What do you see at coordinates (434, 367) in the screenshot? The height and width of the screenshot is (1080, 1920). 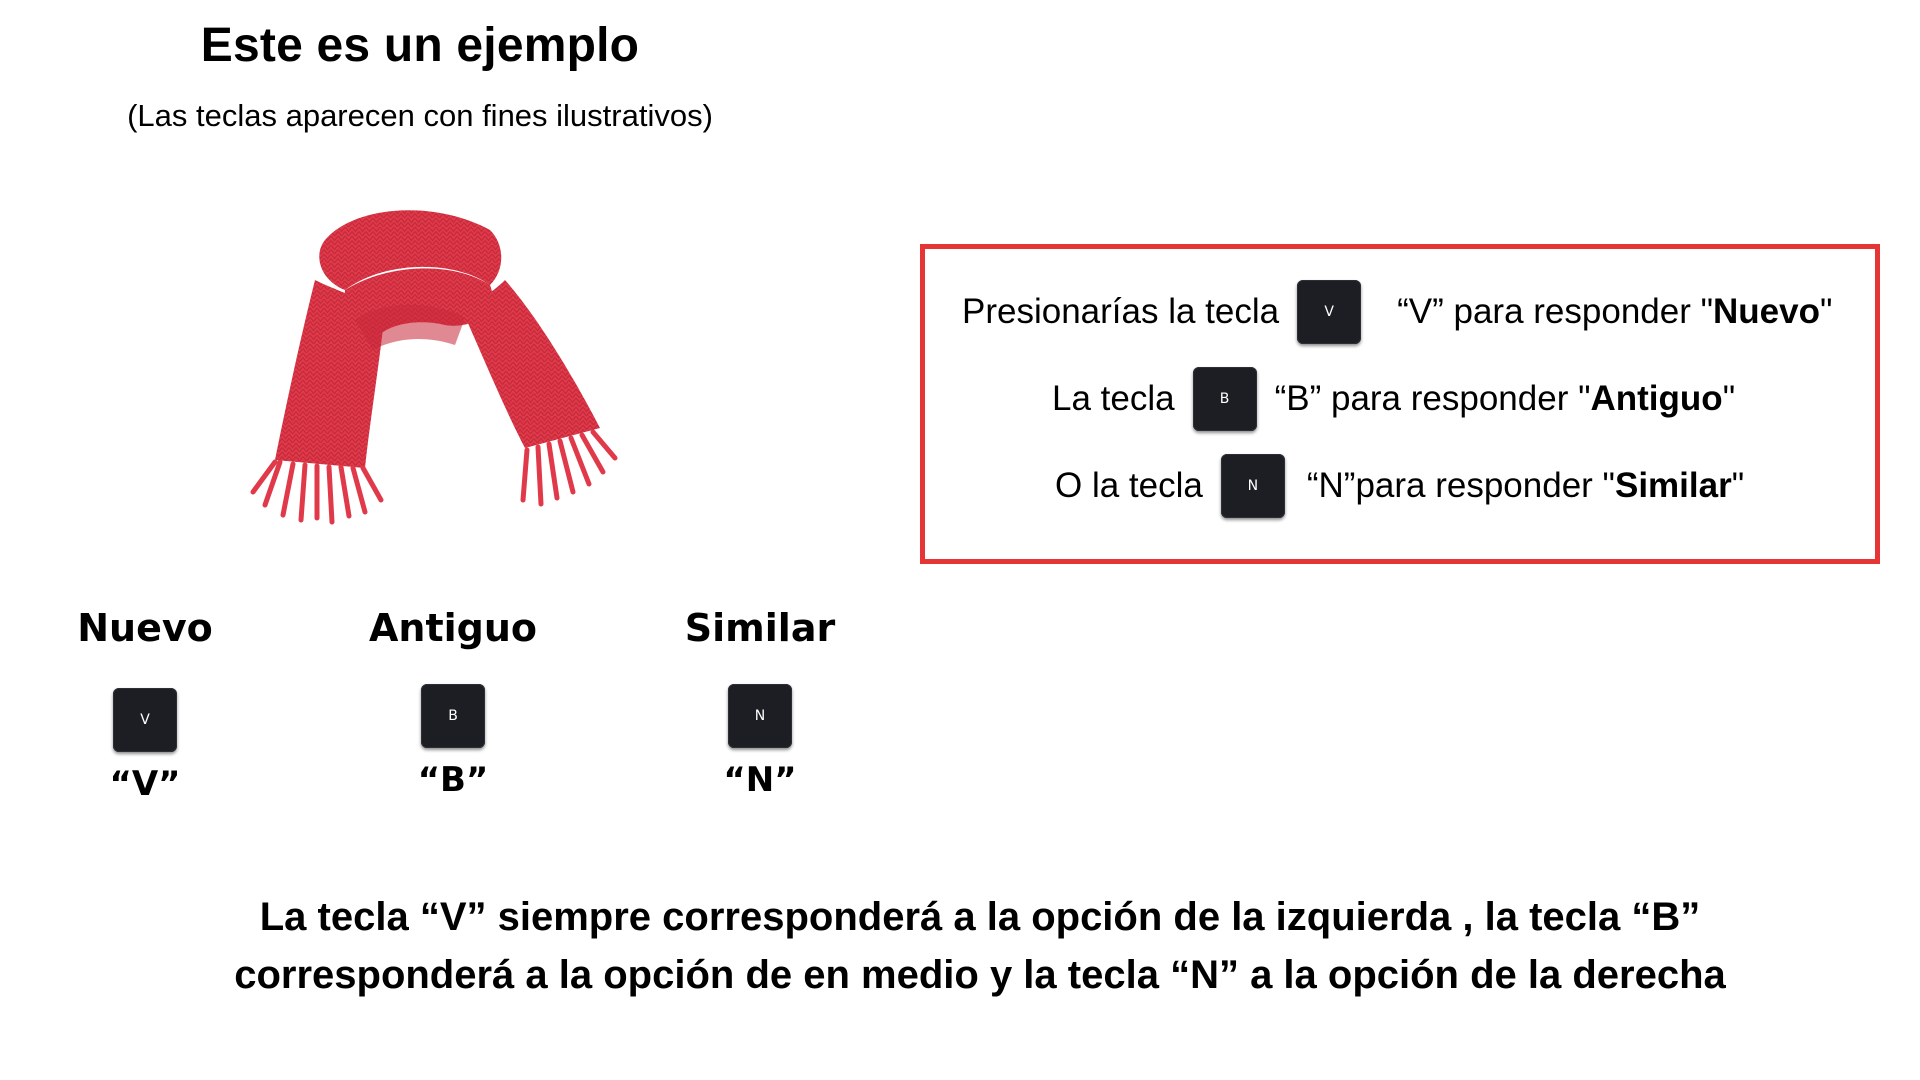 I see `red-scarf-image` at bounding box center [434, 367].